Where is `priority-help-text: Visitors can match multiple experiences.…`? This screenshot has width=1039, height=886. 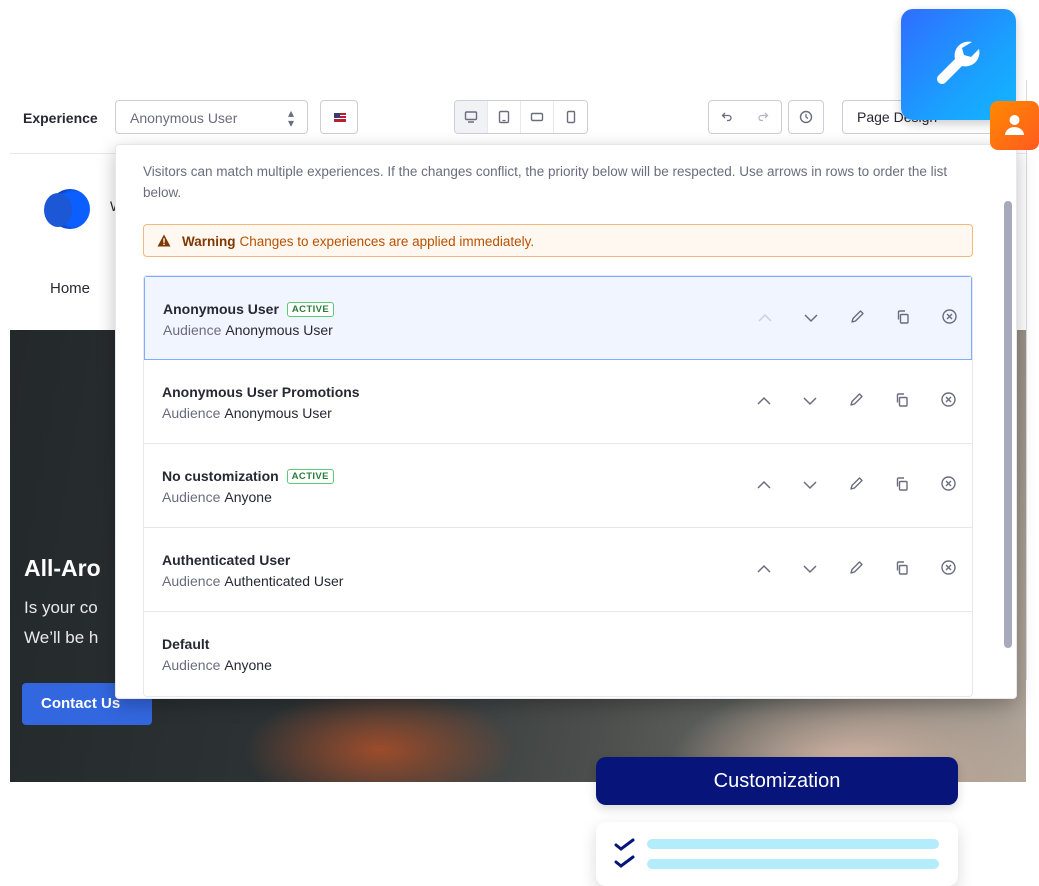 priority-help-text: Visitors can match multiple experiences.… is located at coordinates (545, 182).